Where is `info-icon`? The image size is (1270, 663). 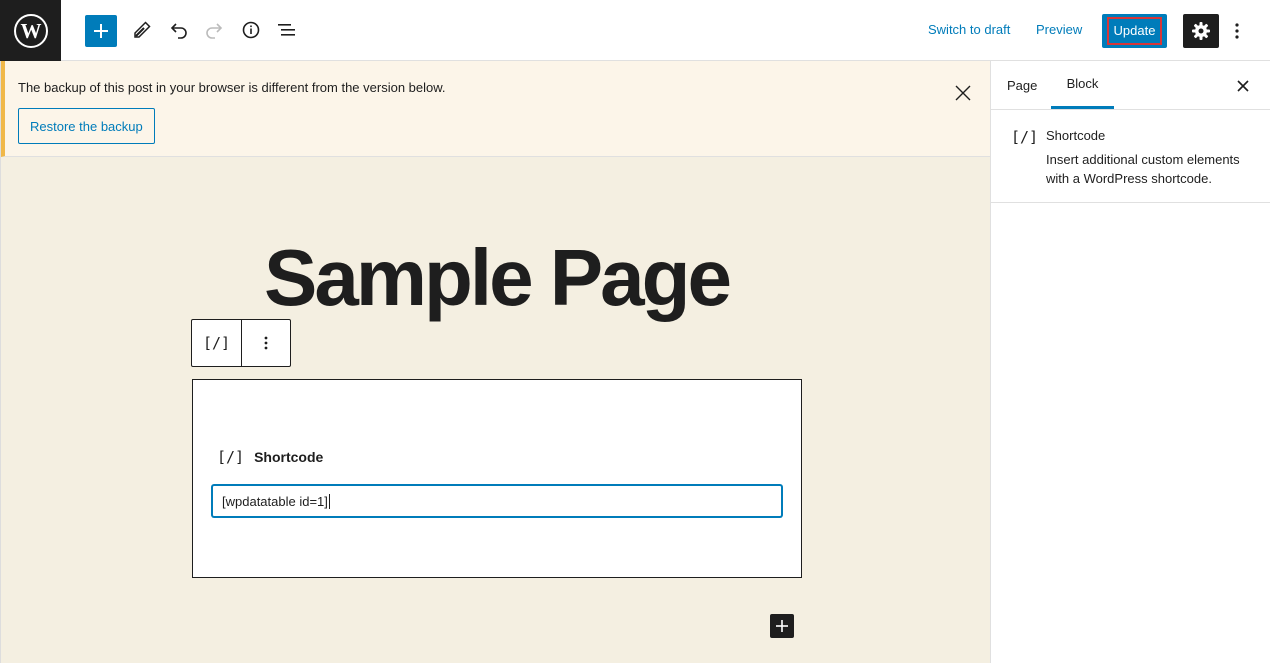 info-icon is located at coordinates (251, 30).